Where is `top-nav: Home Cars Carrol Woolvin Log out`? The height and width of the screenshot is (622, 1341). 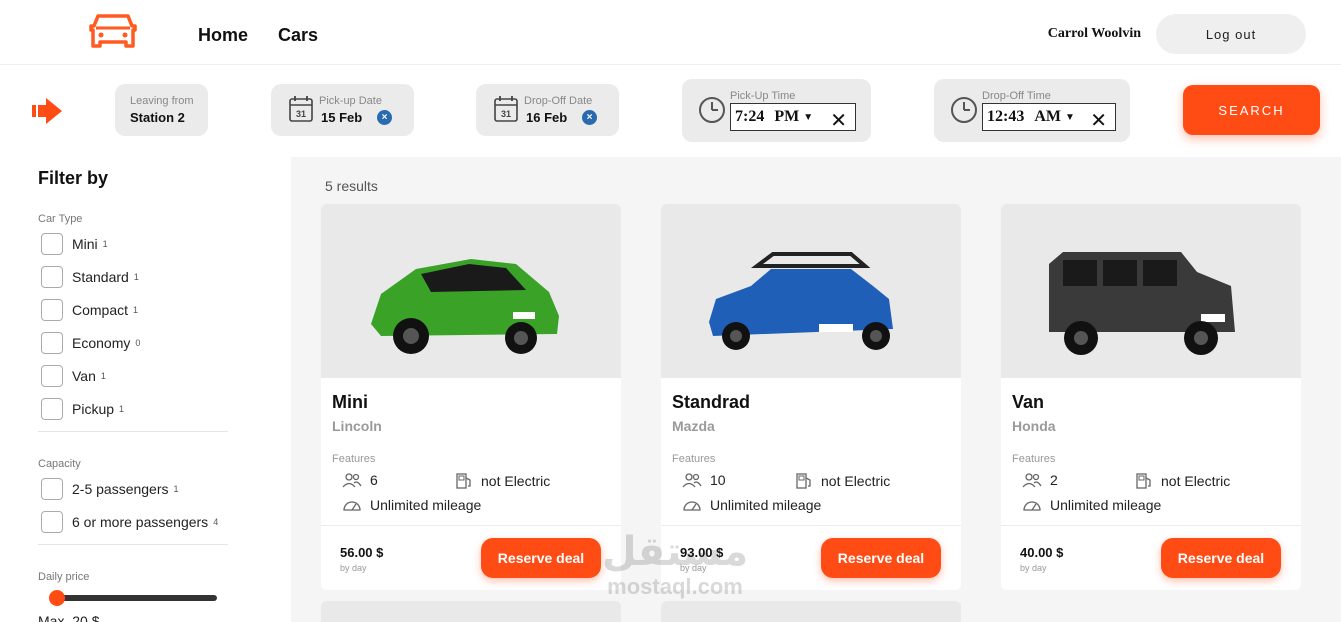
top-nav: Home Cars Carrol Woolvin Log out is located at coordinates (670, 32).